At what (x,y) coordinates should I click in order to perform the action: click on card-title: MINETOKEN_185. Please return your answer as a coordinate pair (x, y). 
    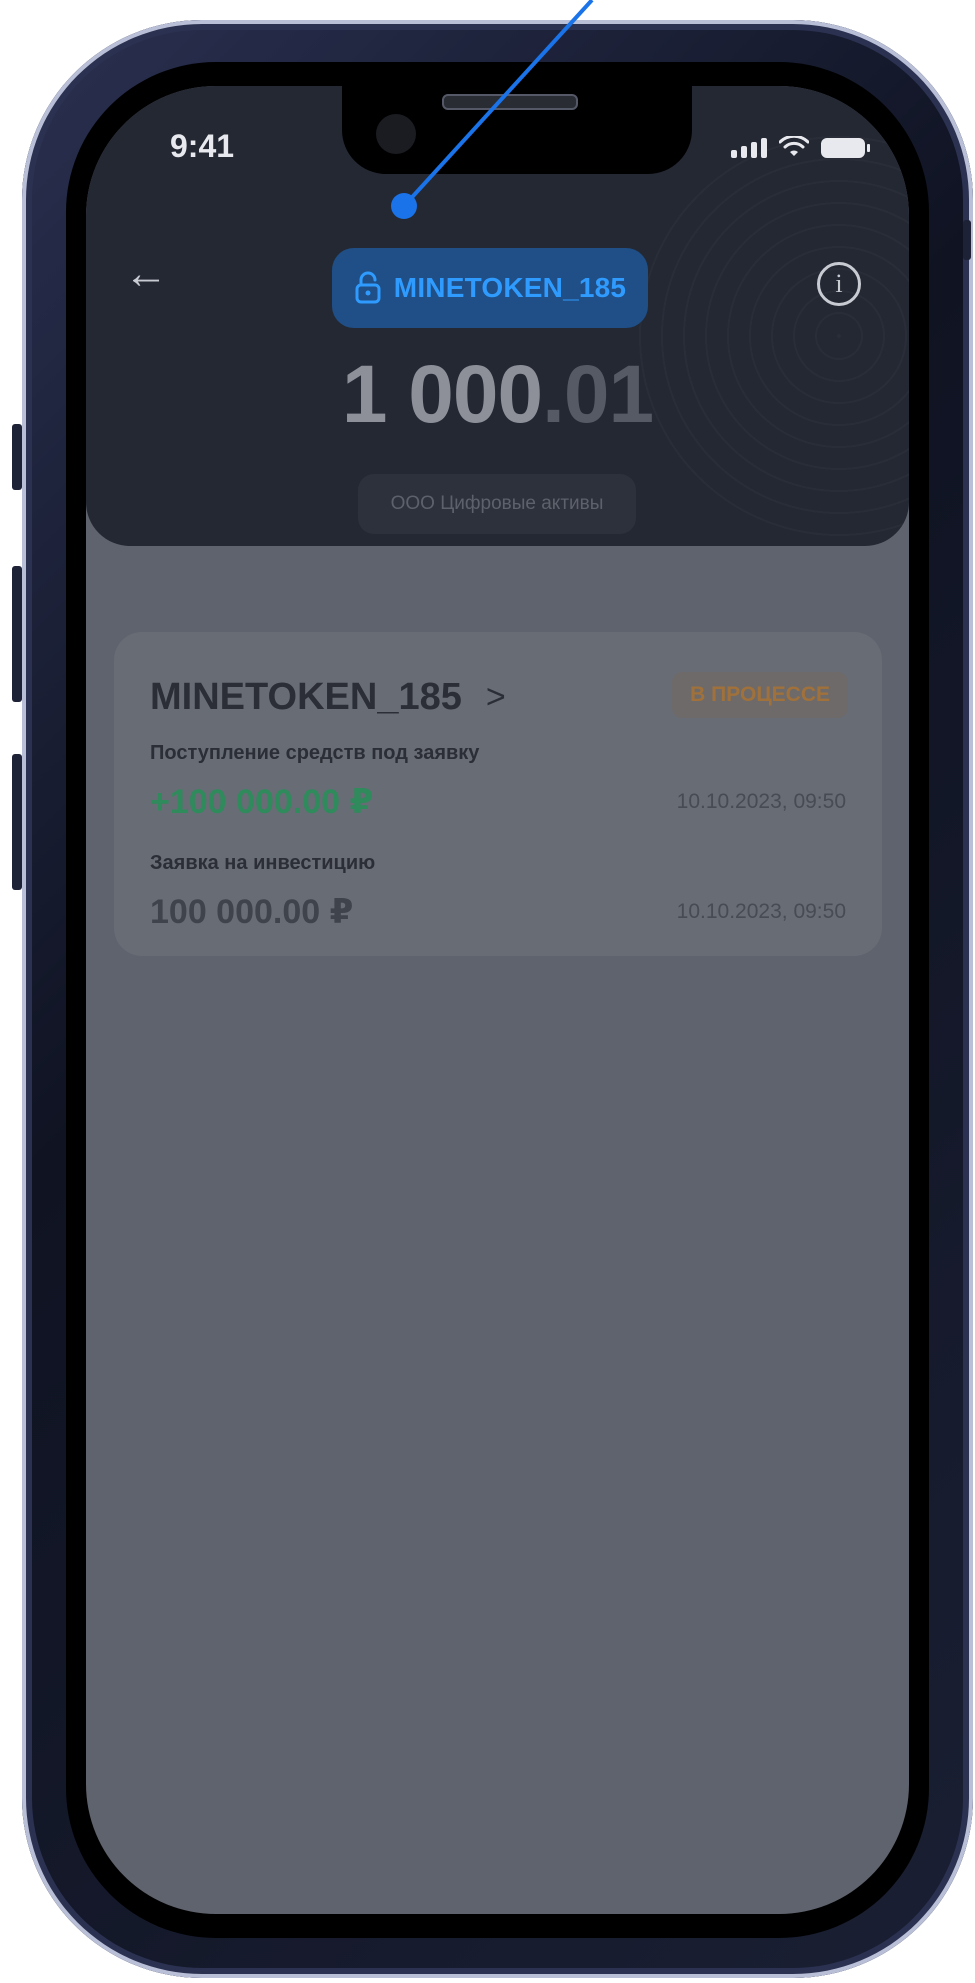
    Looking at the image, I should click on (306, 697).